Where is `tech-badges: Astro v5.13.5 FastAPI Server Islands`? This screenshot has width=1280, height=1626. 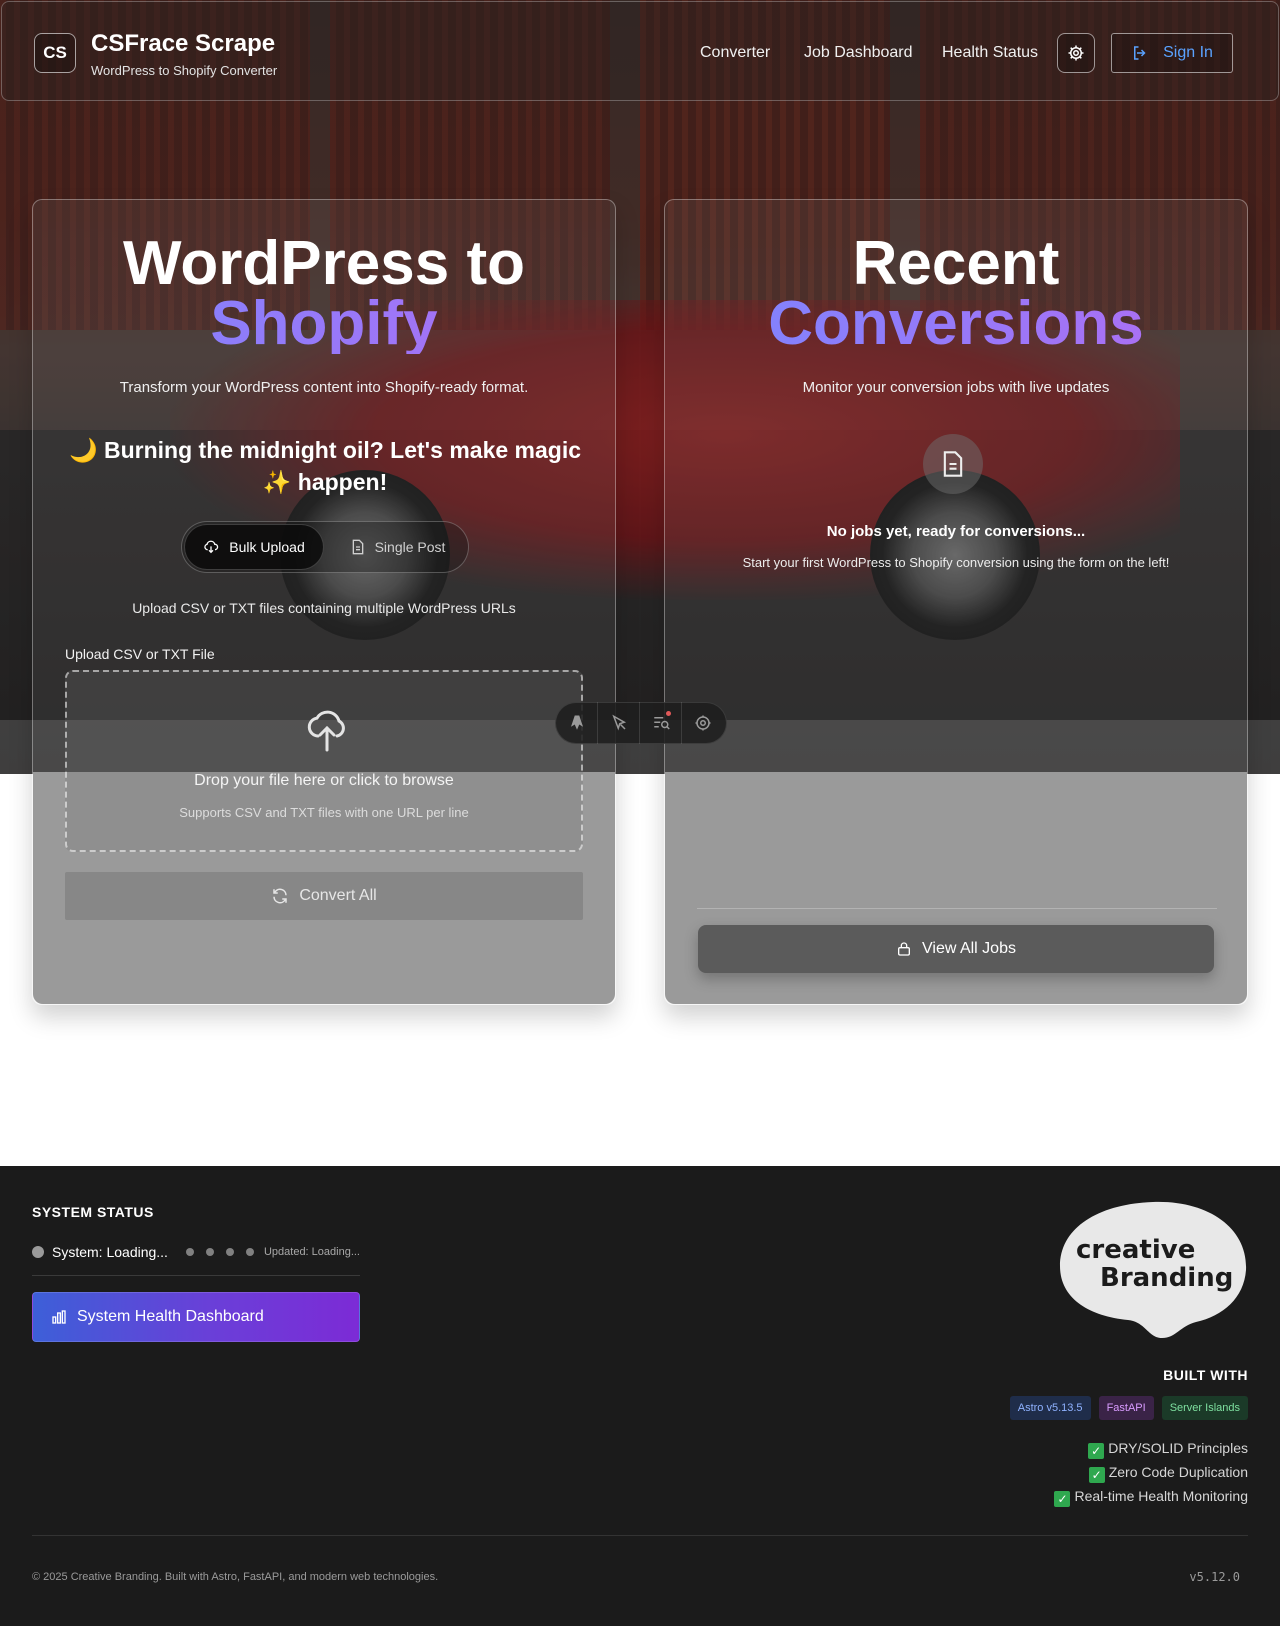 tech-badges: Astro v5.13.5 FastAPI Server Islands is located at coordinates (1128, 1408).